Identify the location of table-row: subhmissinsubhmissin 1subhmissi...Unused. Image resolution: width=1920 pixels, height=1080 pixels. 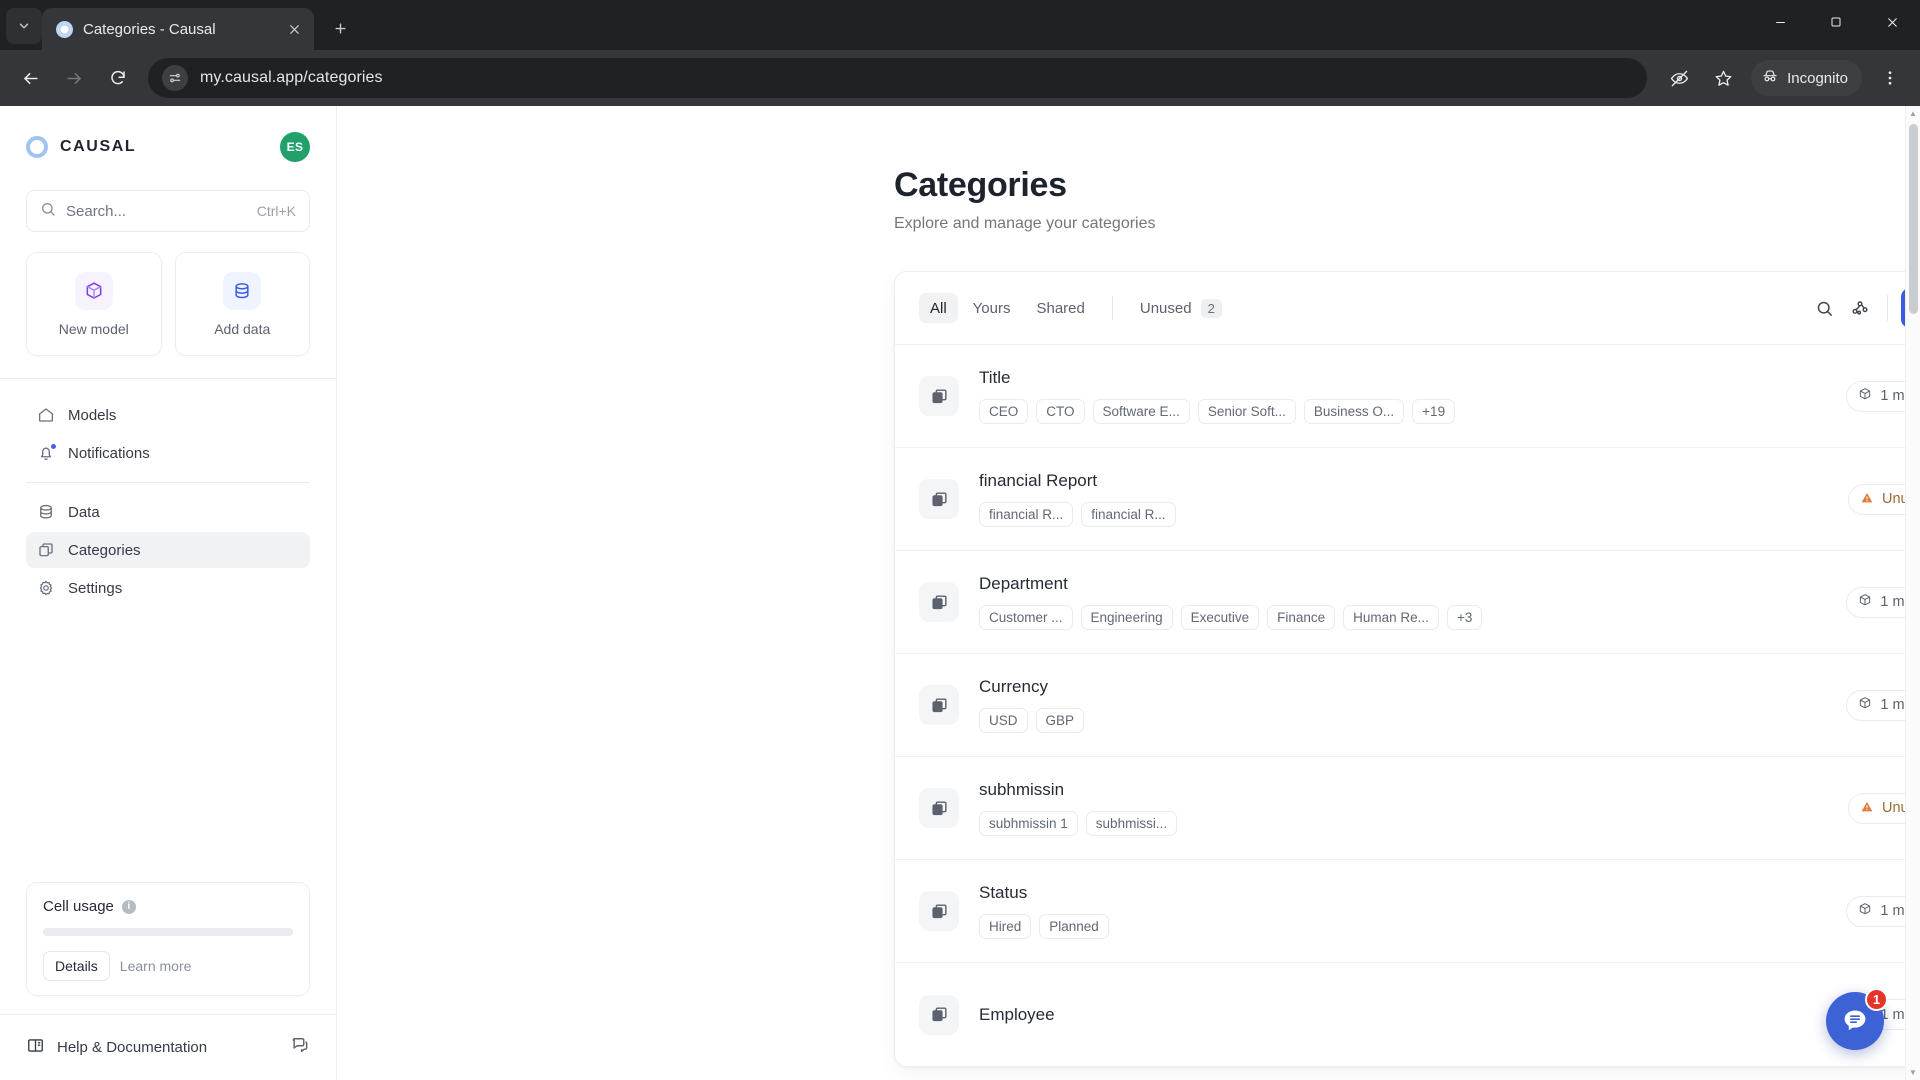
(1407, 808).